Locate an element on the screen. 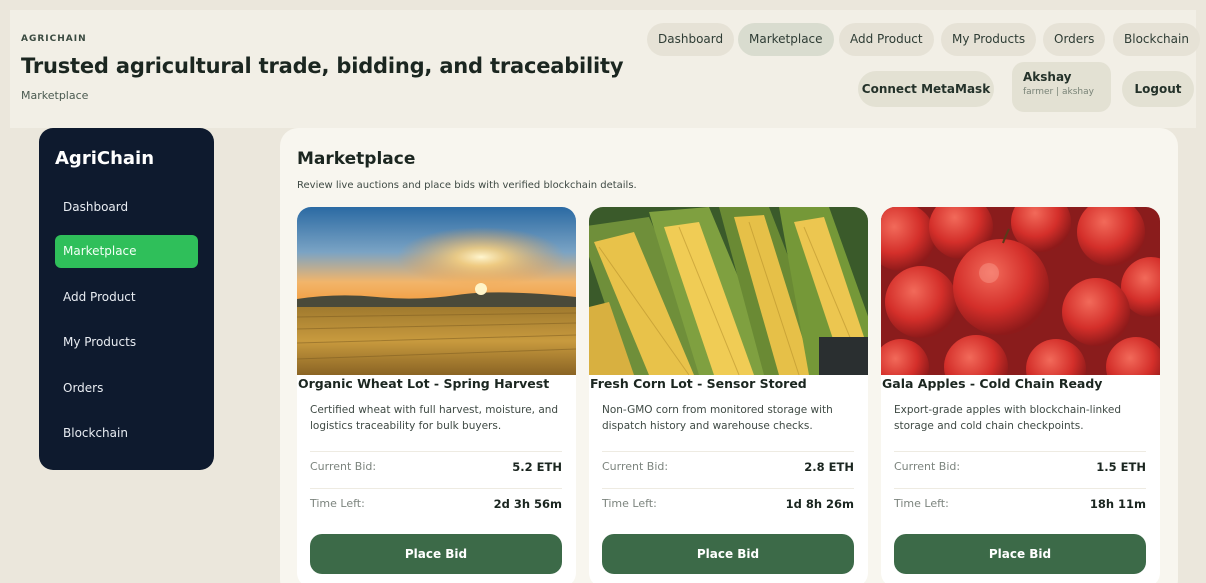 The image size is (1206, 583). product-title: Organic Wheat Lot - Spring Harvest is located at coordinates (424, 383).